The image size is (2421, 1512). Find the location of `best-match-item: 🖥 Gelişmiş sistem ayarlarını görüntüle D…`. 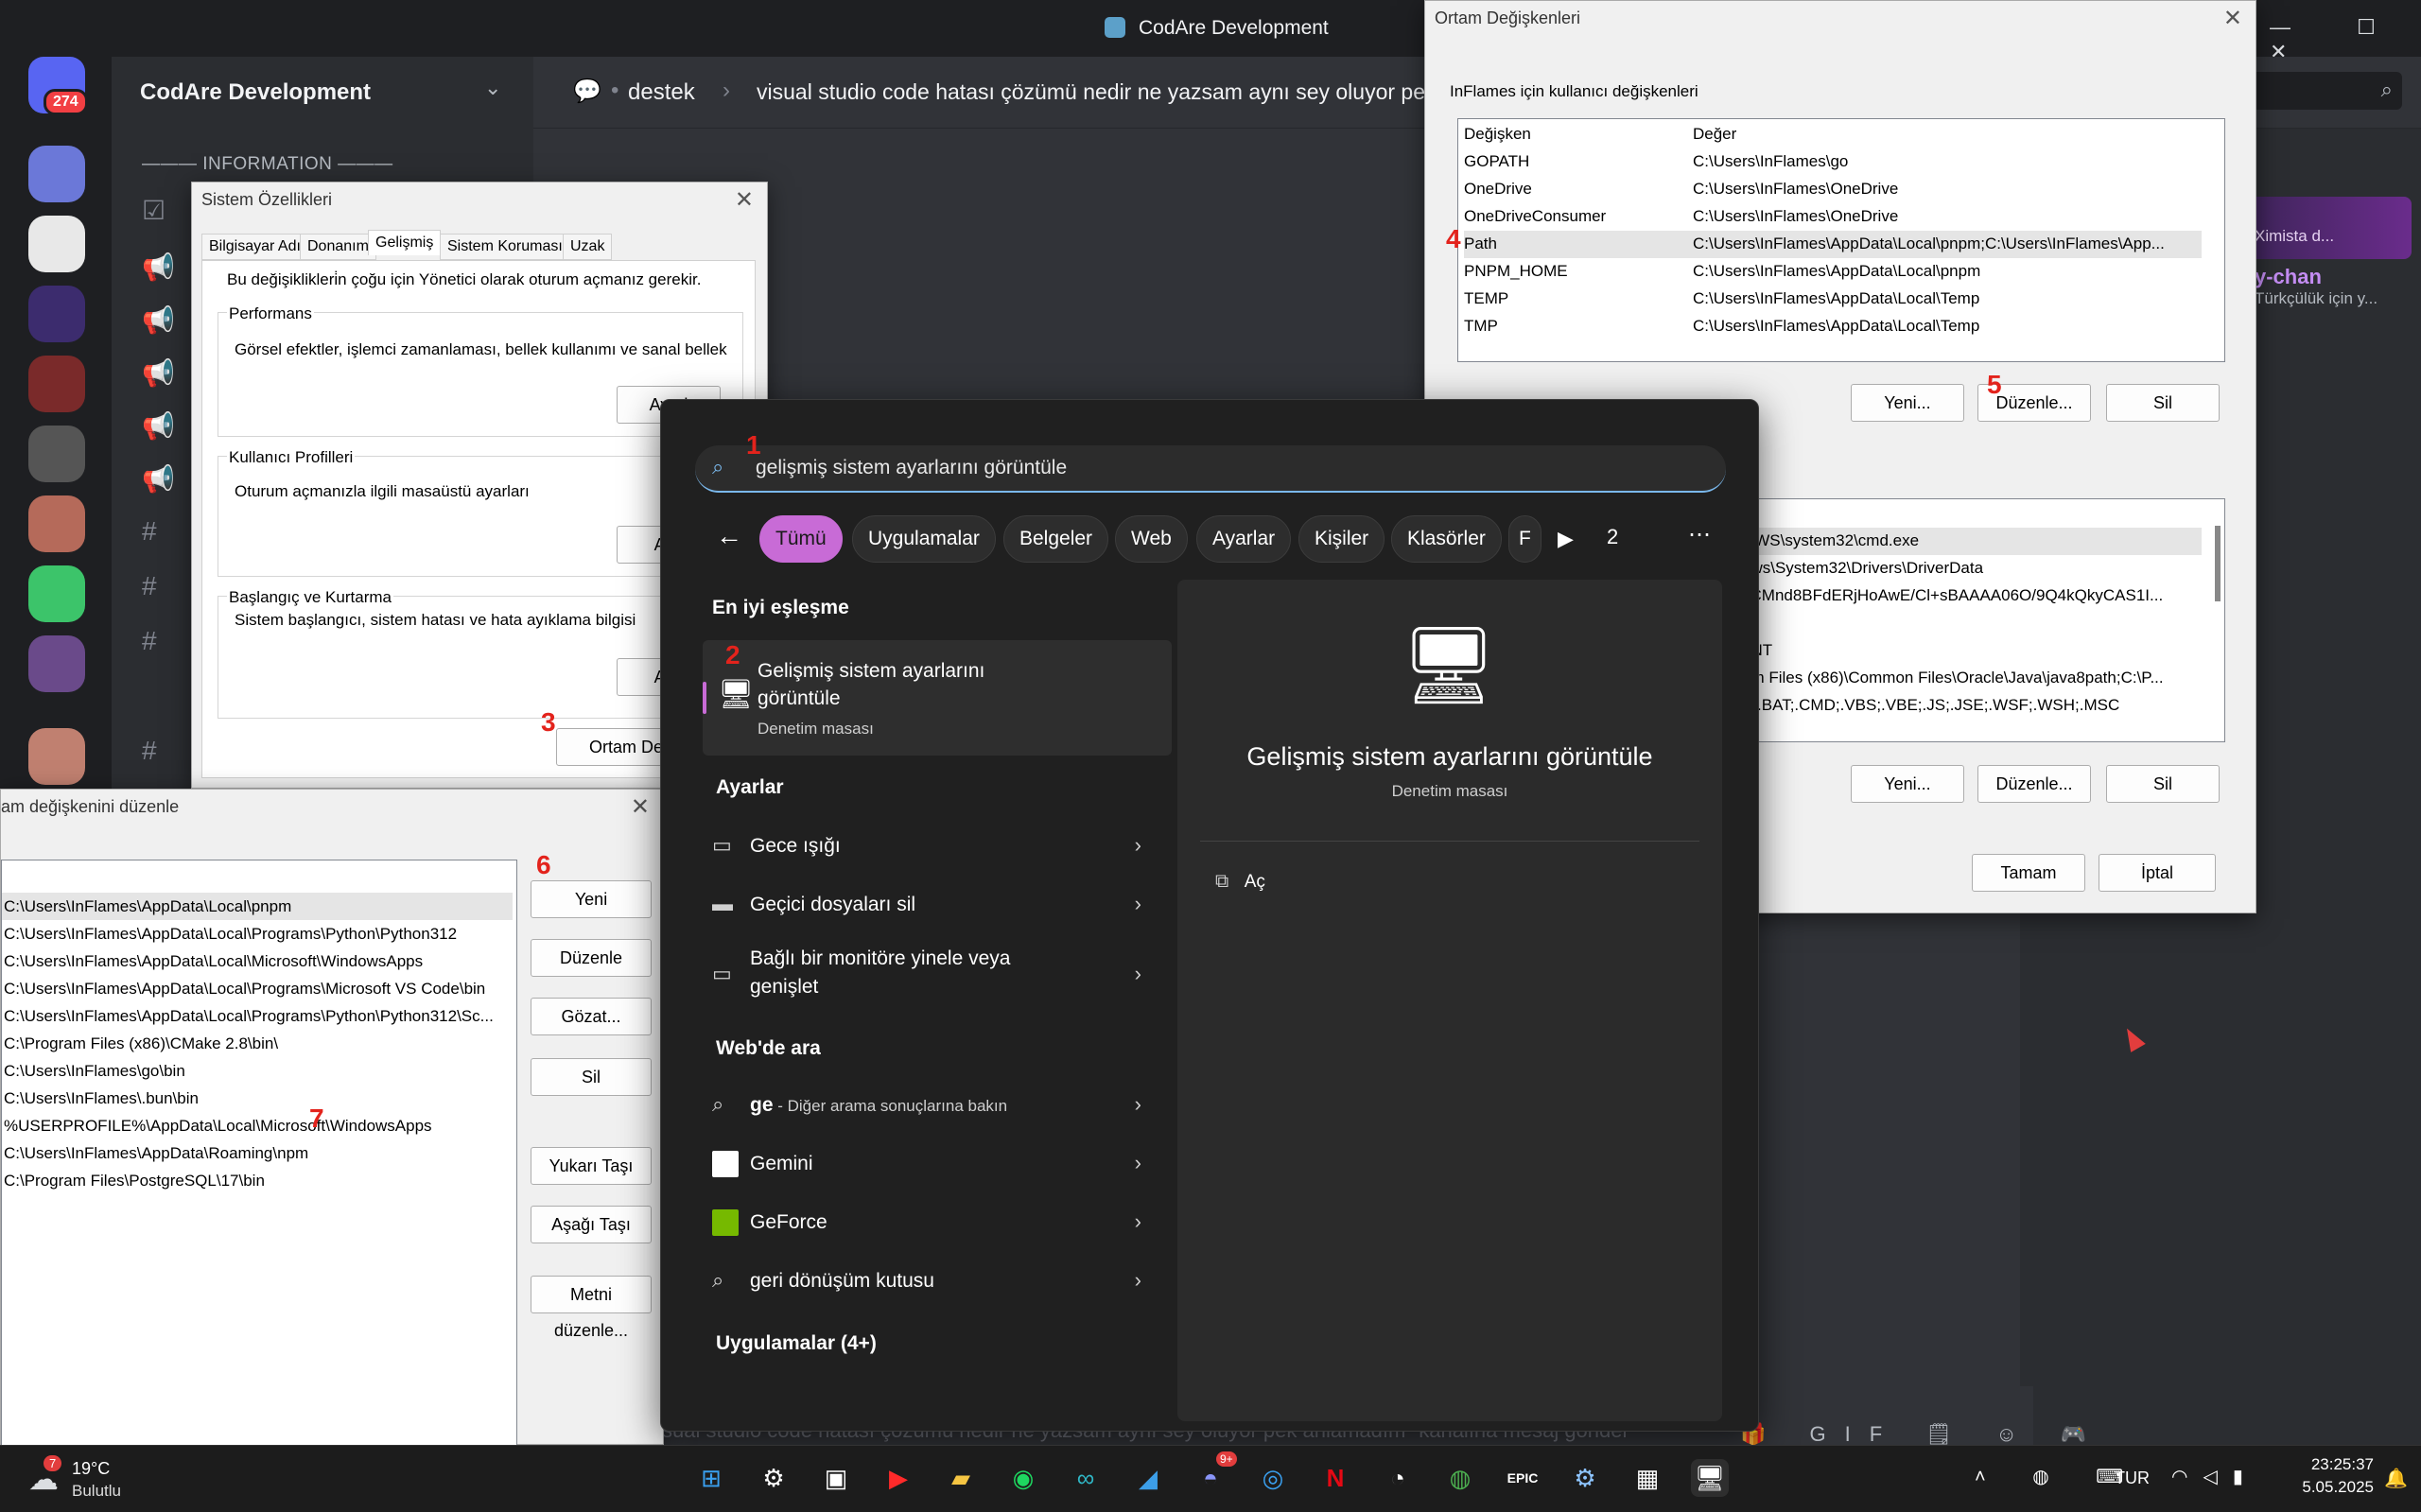

best-match-item: 🖥 Gelişmiş sistem ayarlarını görüntüle D… is located at coordinates (937, 698).